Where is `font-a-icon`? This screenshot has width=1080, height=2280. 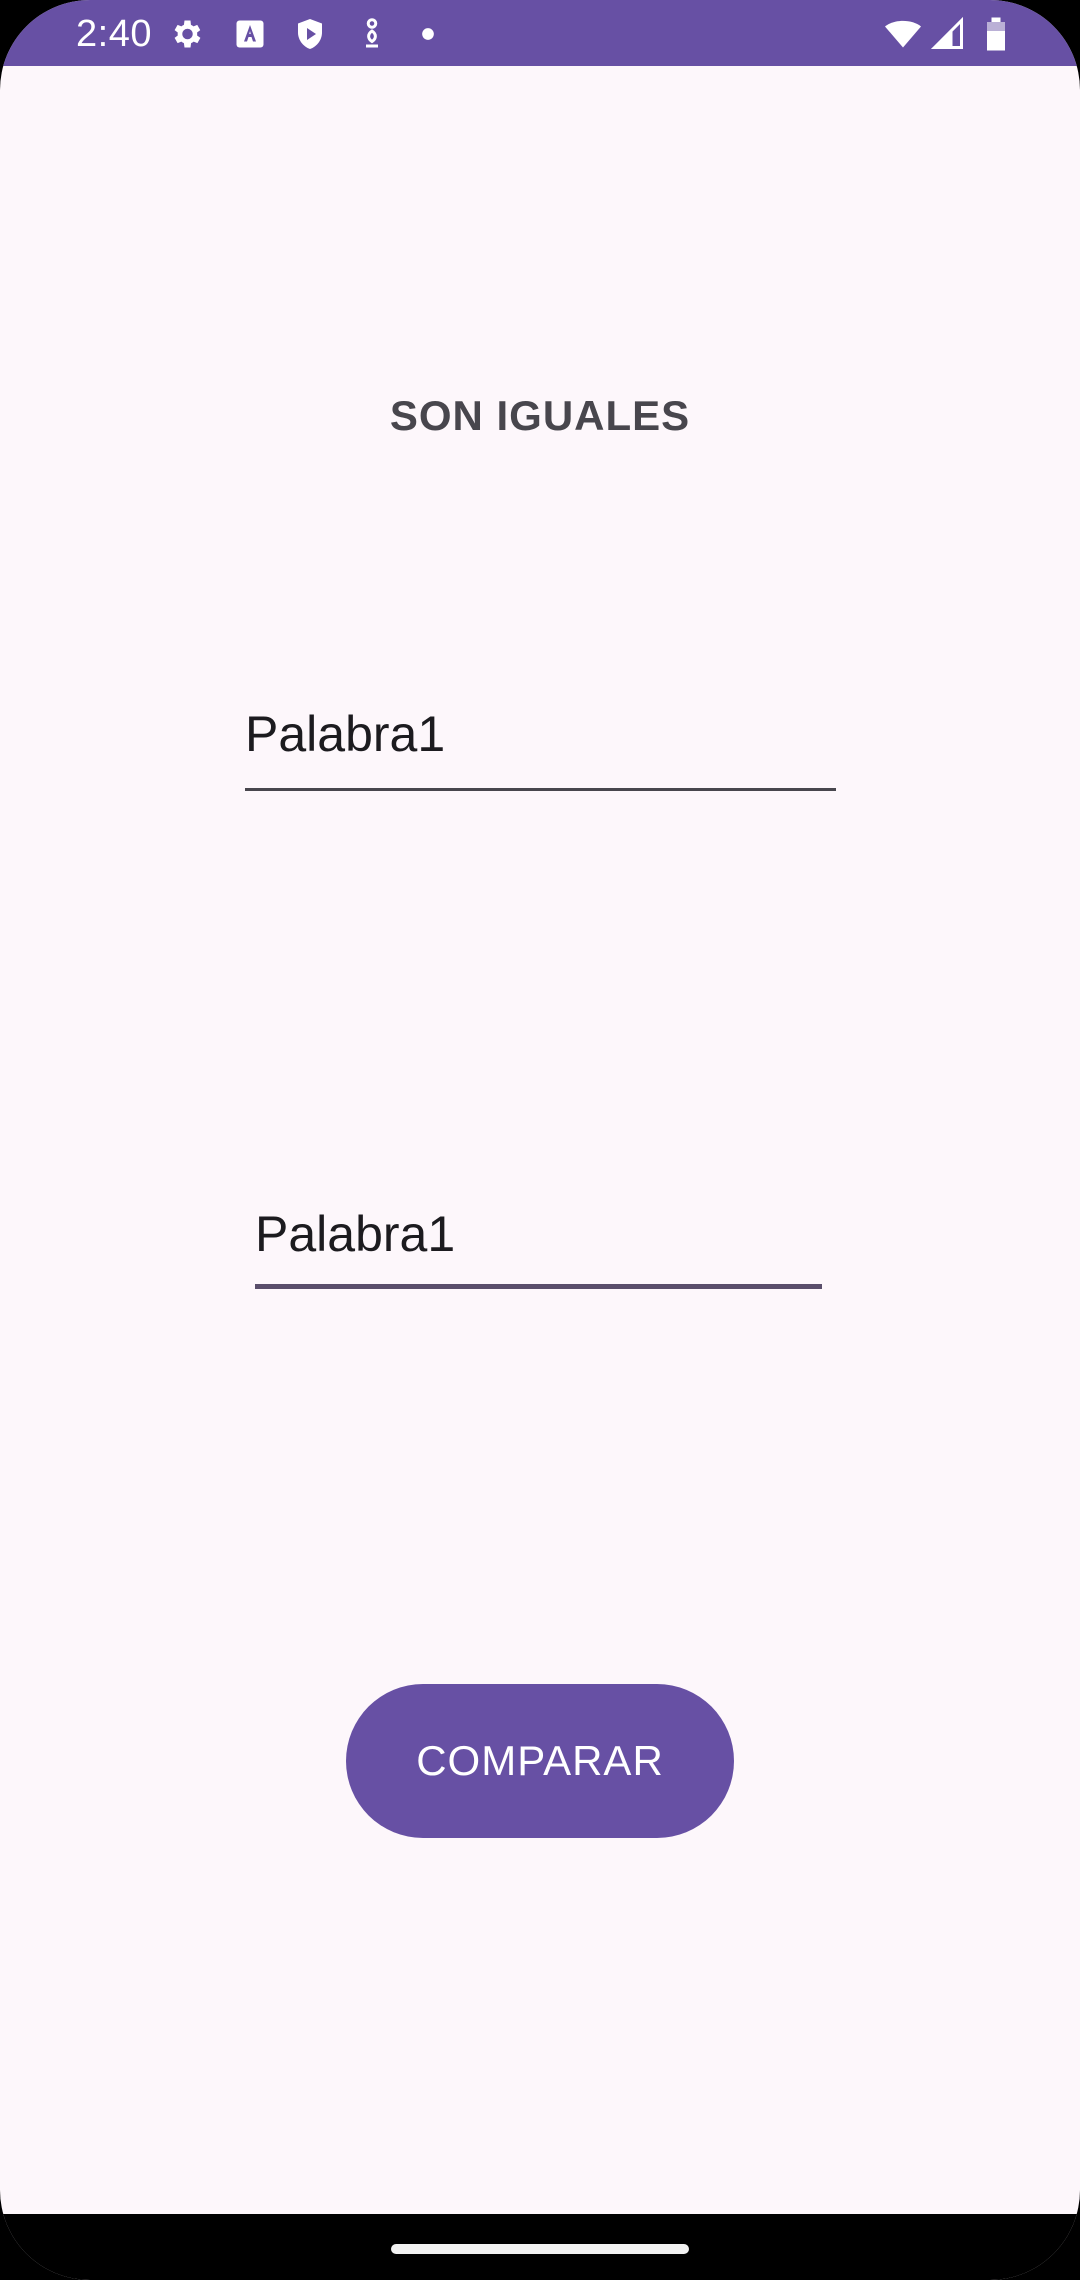 font-a-icon is located at coordinates (250, 34).